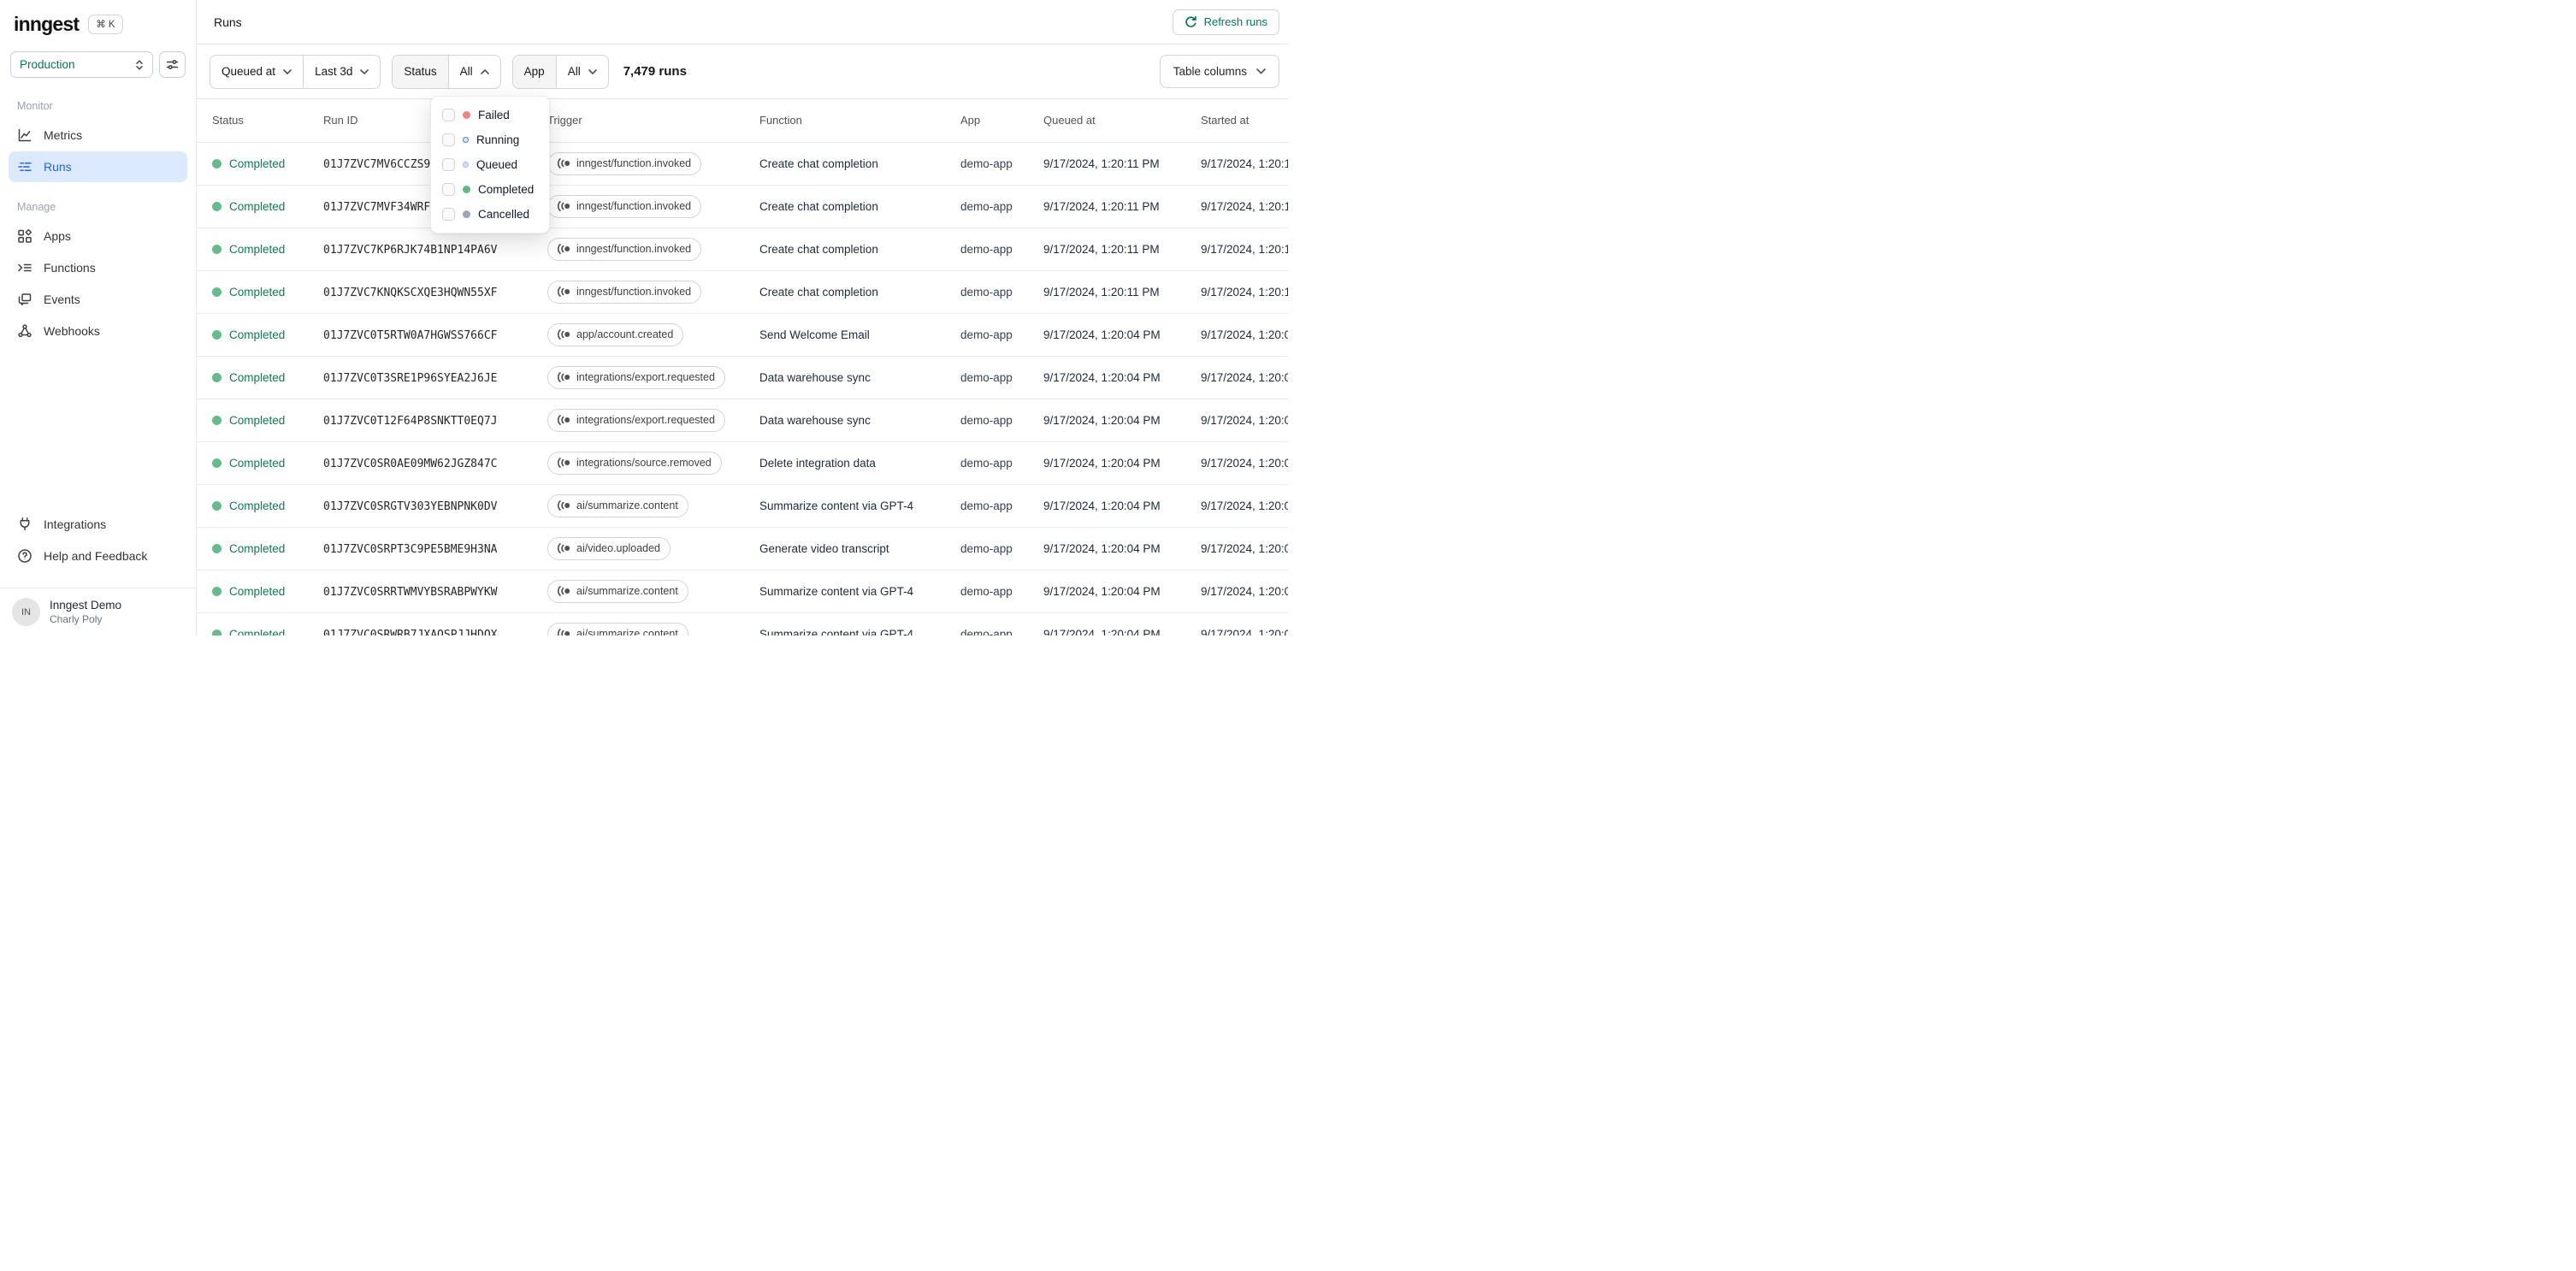 Image resolution: width=2576 pixels, height=1271 pixels. Describe the element at coordinates (490, 214) in the screenshot. I see `status-option-cancelled: Cancelled` at that location.